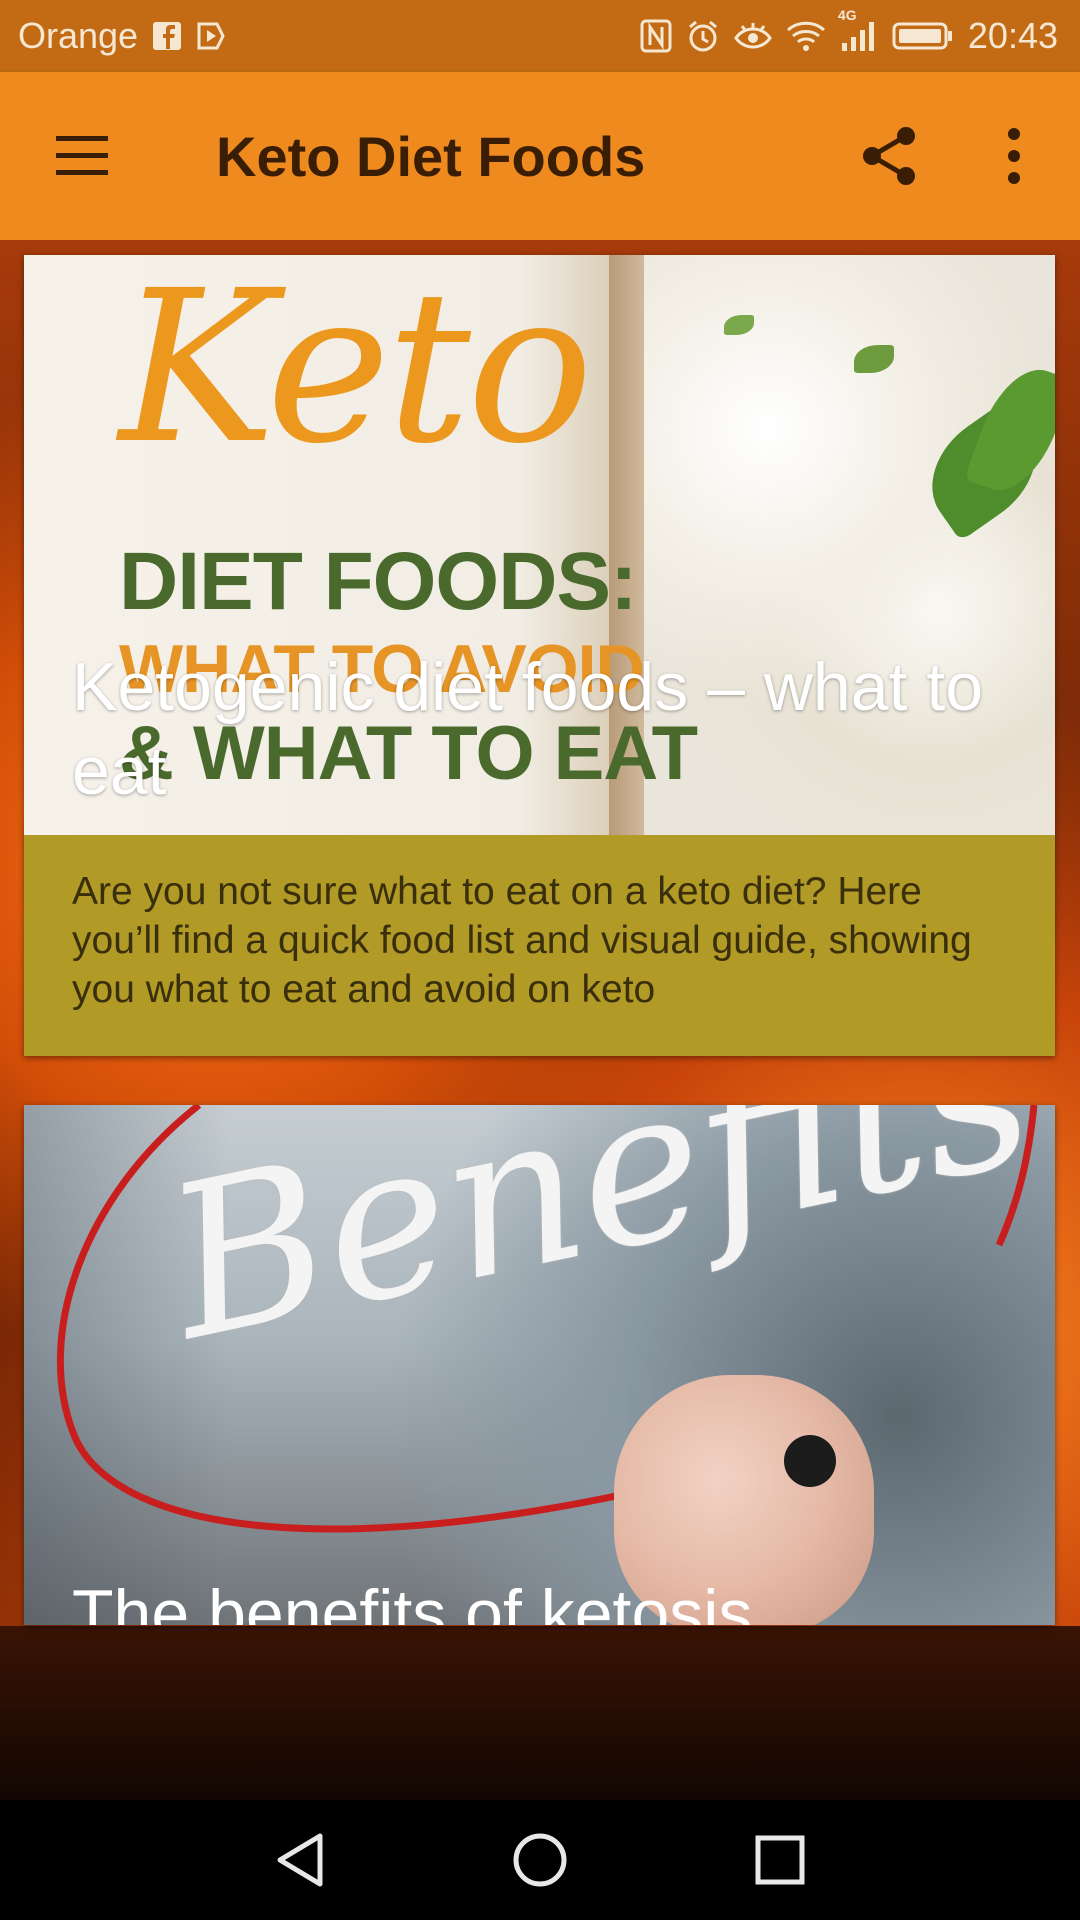 This screenshot has width=1080, height=1920. I want to click on status-bar-right: 4G 20:43, so click(849, 32).